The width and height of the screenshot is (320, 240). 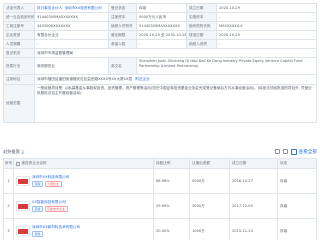 I want to click on value-founded: 2020-10-29, so click(x=267, y=8).